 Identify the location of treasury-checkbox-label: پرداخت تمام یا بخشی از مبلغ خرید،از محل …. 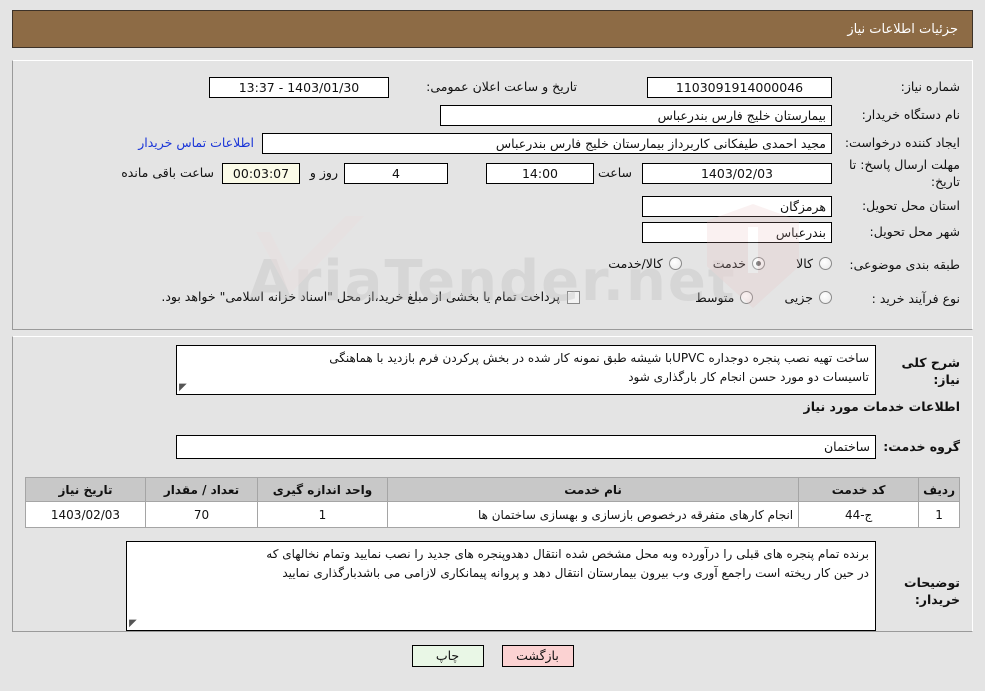
(360, 296).